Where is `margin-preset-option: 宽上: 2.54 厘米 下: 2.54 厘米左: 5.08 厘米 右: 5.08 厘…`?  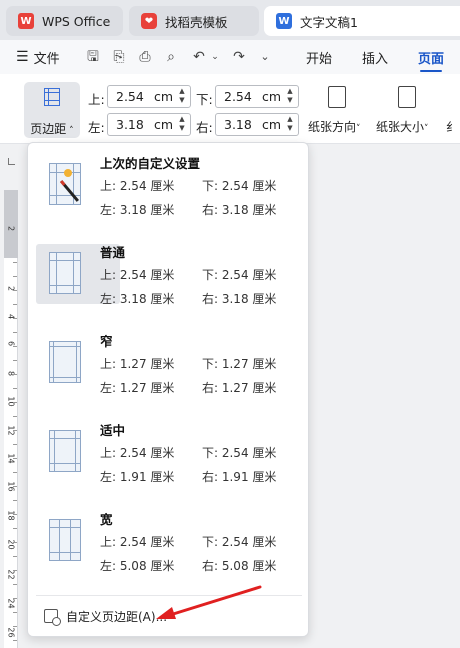 margin-preset-option: 宽上: 2.54 厘米 下: 2.54 厘米左: 5.08 厘米 右: 5.08 厘… is located at coordinates (169, 553).